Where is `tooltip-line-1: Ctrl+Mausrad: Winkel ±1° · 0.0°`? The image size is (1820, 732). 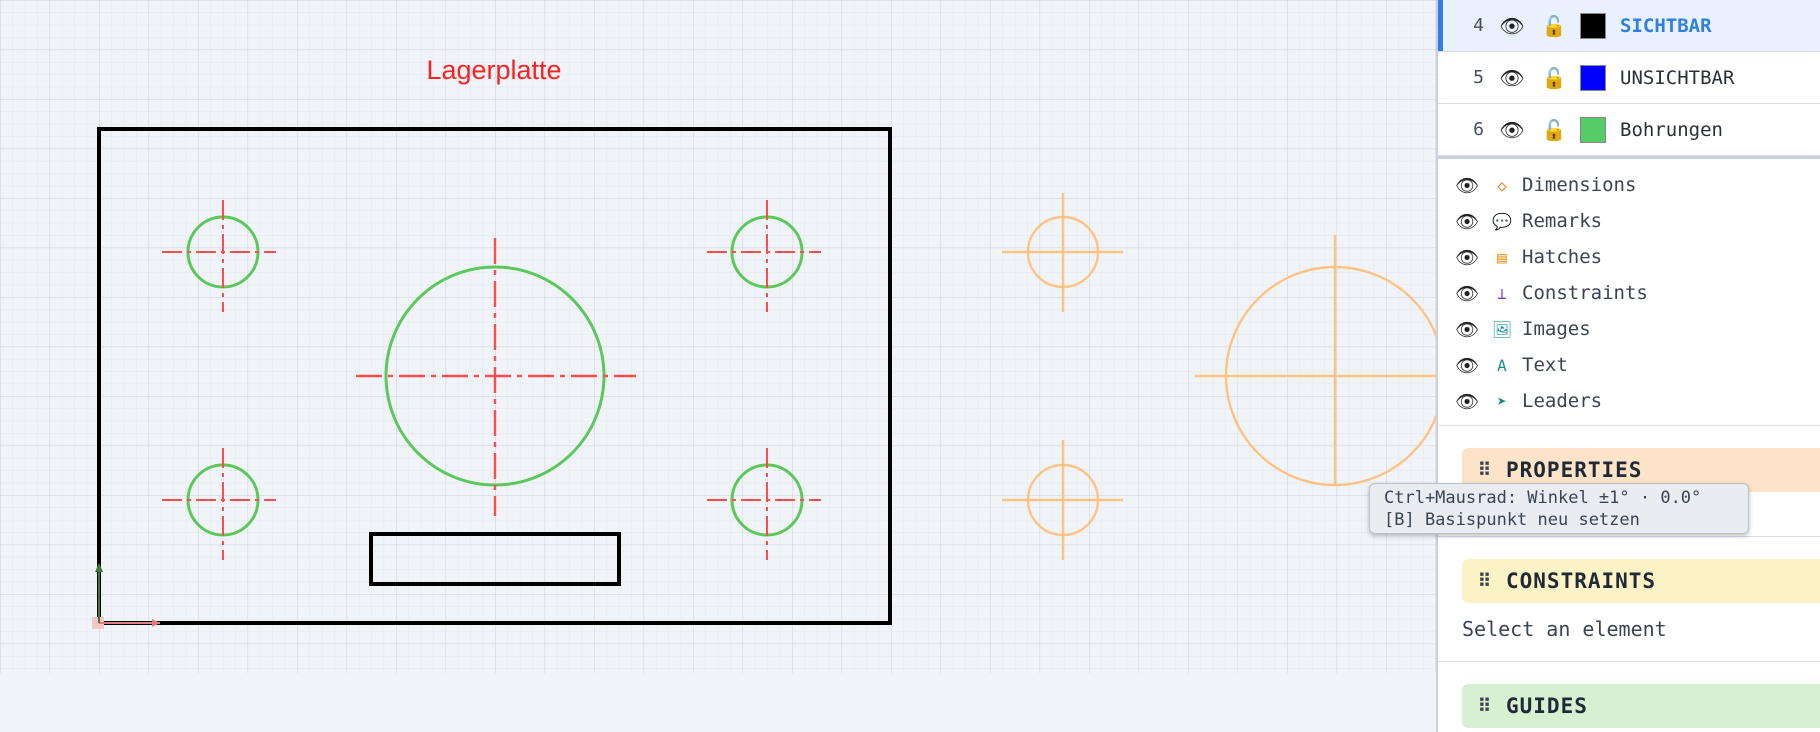
tooltip-line-1: Ctrl+Mausrad: Winkel ±1° · 0.0° is located at coordinates (1543, 498).